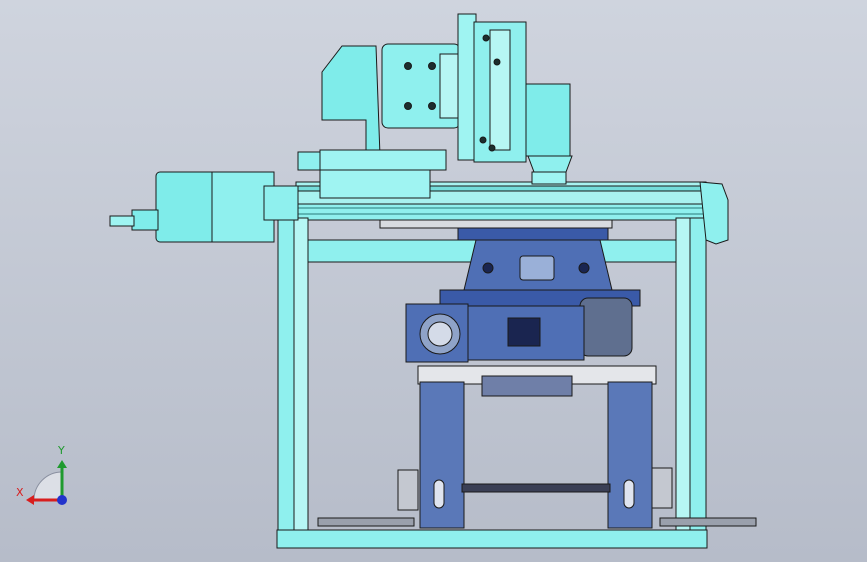 The width and height of the screenshot is (867, 562). What do you see at coordinates (408, 490) in the screenshot?
I see `left-leveling-foot` at bounding box center [408, 490].